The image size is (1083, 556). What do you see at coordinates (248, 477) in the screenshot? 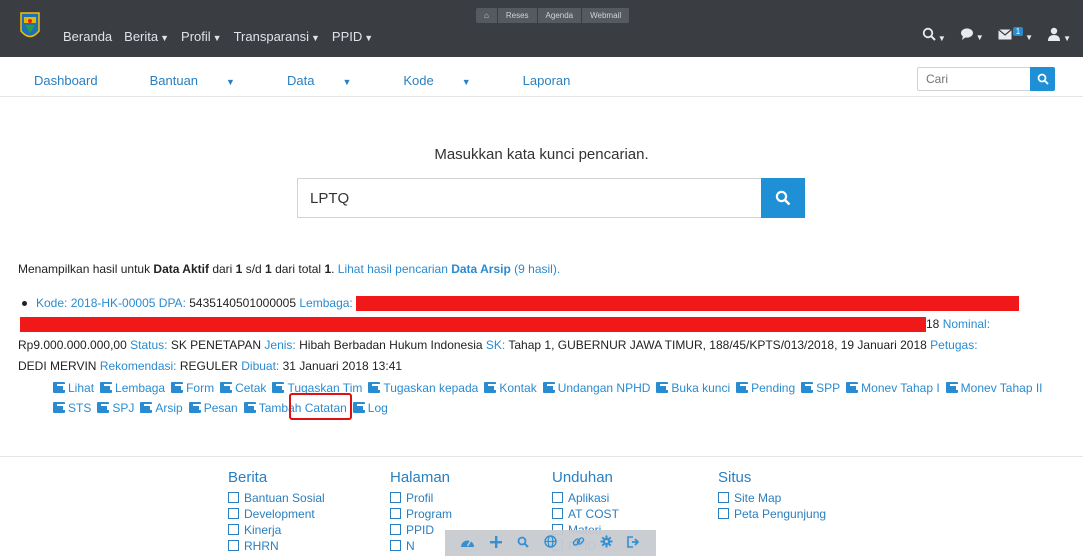
I see `footer-col-heading: Berita` at bounding box center [248, 477].